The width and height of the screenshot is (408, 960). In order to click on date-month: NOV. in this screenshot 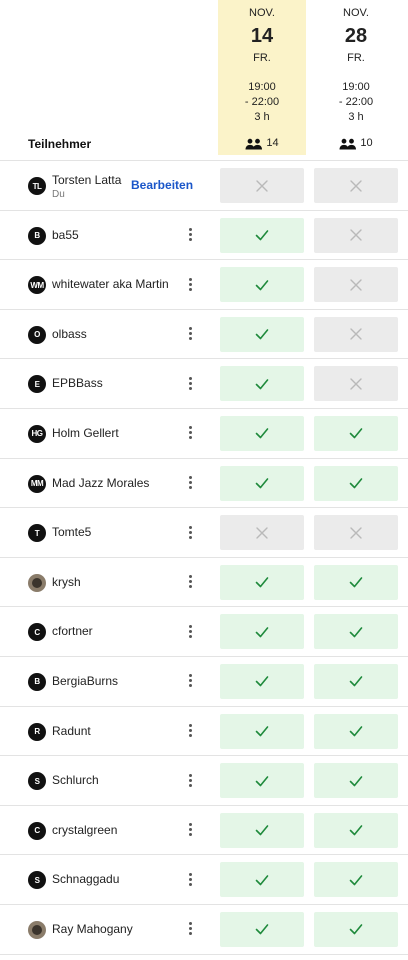, I will do `click(356, 13)`.